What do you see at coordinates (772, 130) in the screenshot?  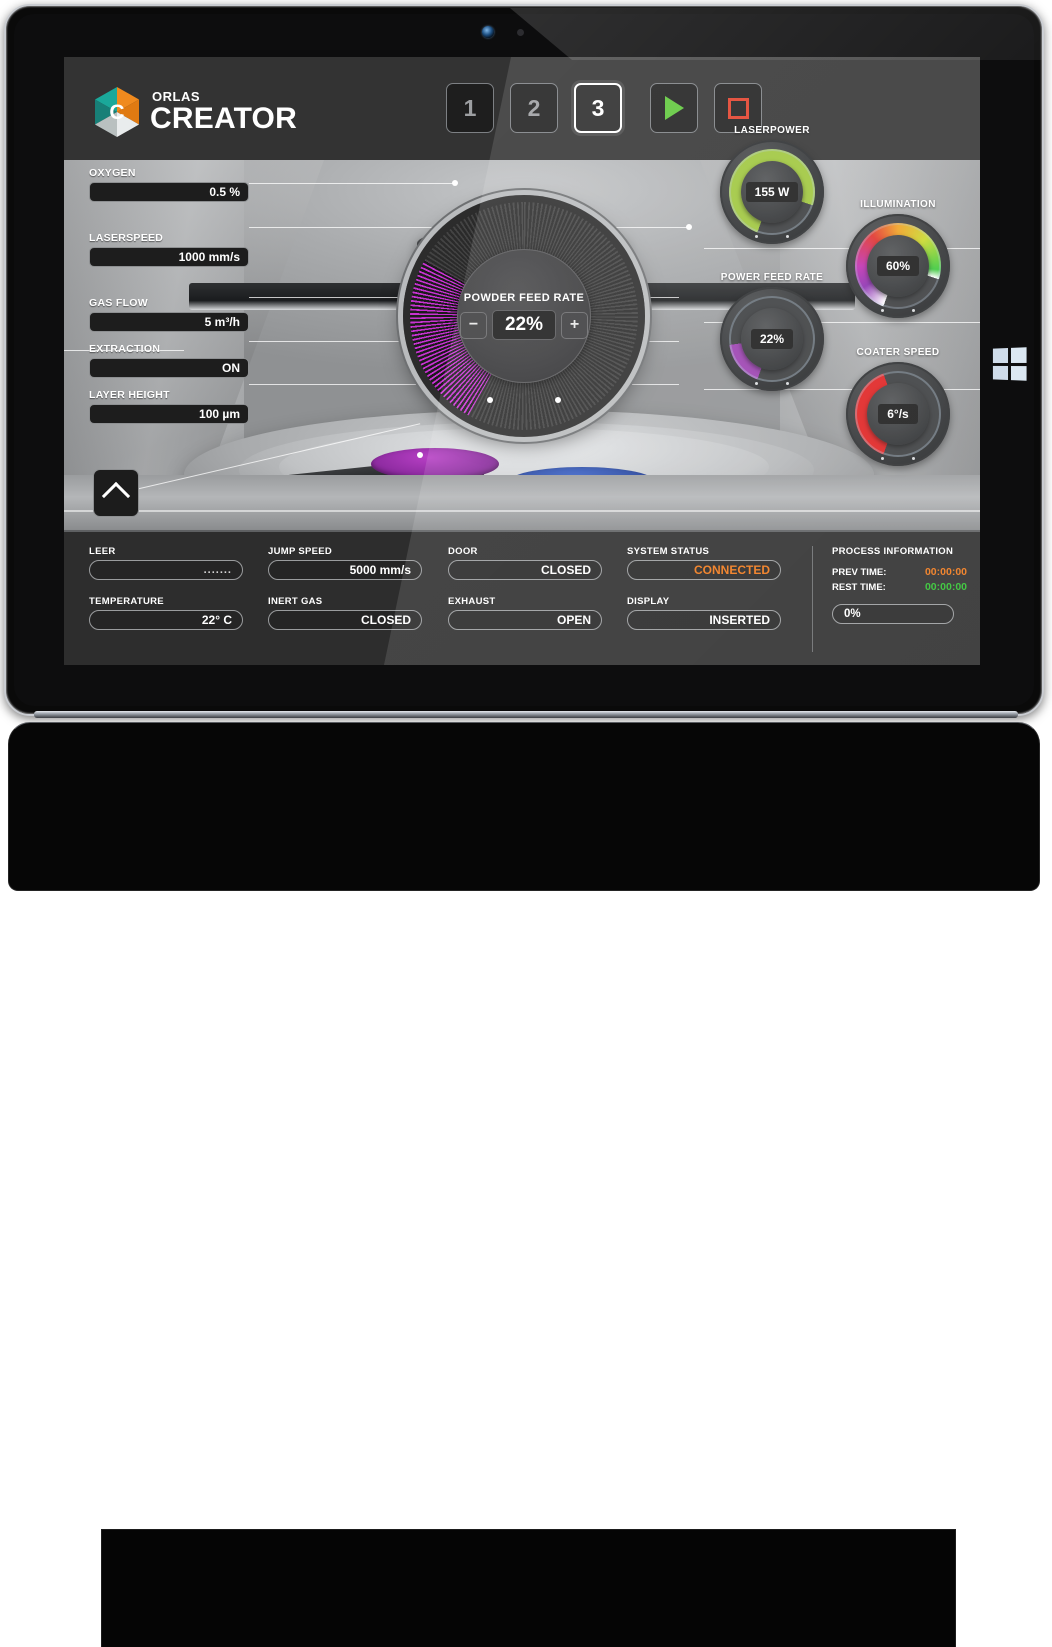 I see `gauge-laserpower-label: LASERPOWER` at bounding box center [772, 130].